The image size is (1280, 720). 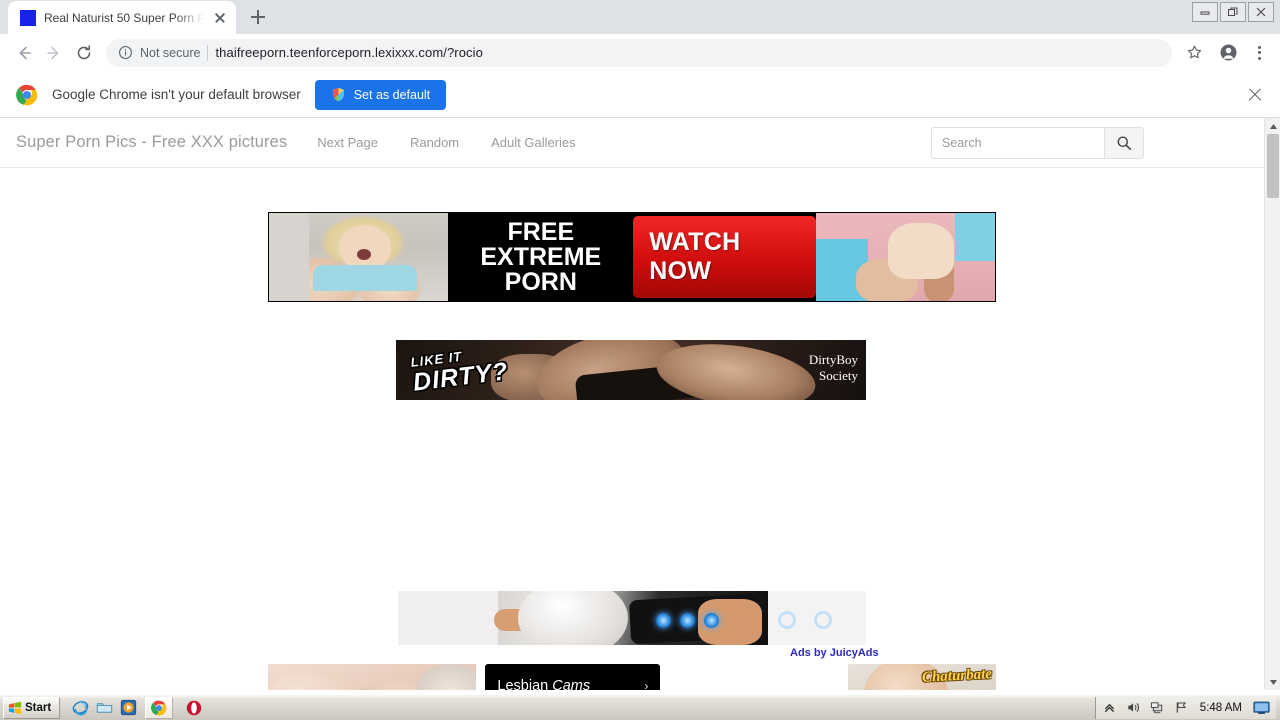 What do you see at coordinates (905, 257) in the screenshot?
I see `ad-image-right` at bounding box center [905, 257].